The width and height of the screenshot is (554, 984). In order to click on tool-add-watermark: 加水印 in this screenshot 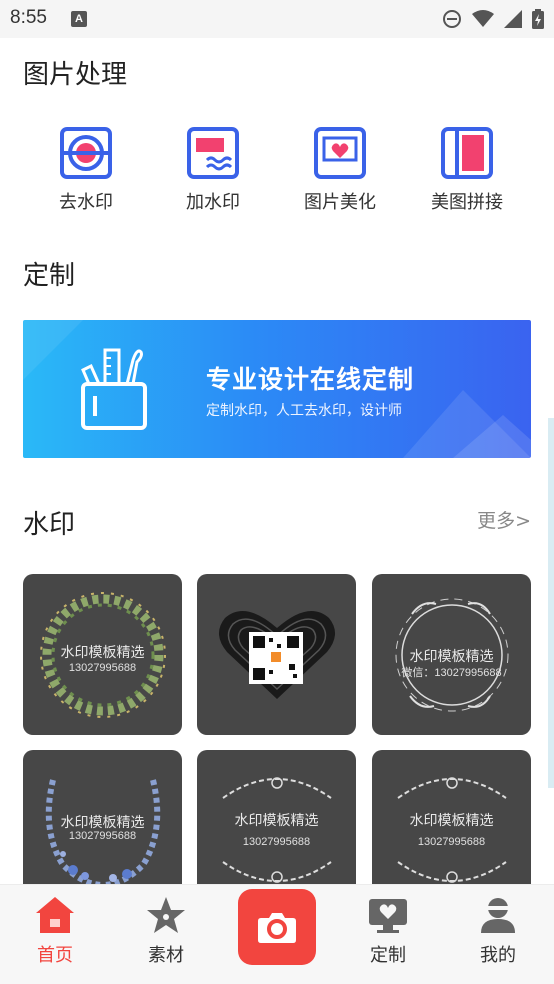, I will do `click(213, 170)`.